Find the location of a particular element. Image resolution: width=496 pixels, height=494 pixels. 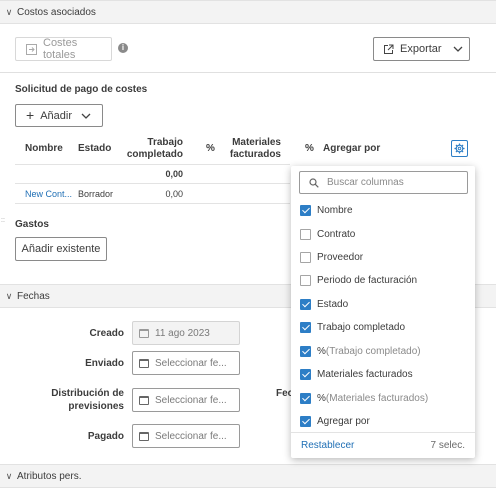

column-option: Contrato is located at coordinates (327, 234).